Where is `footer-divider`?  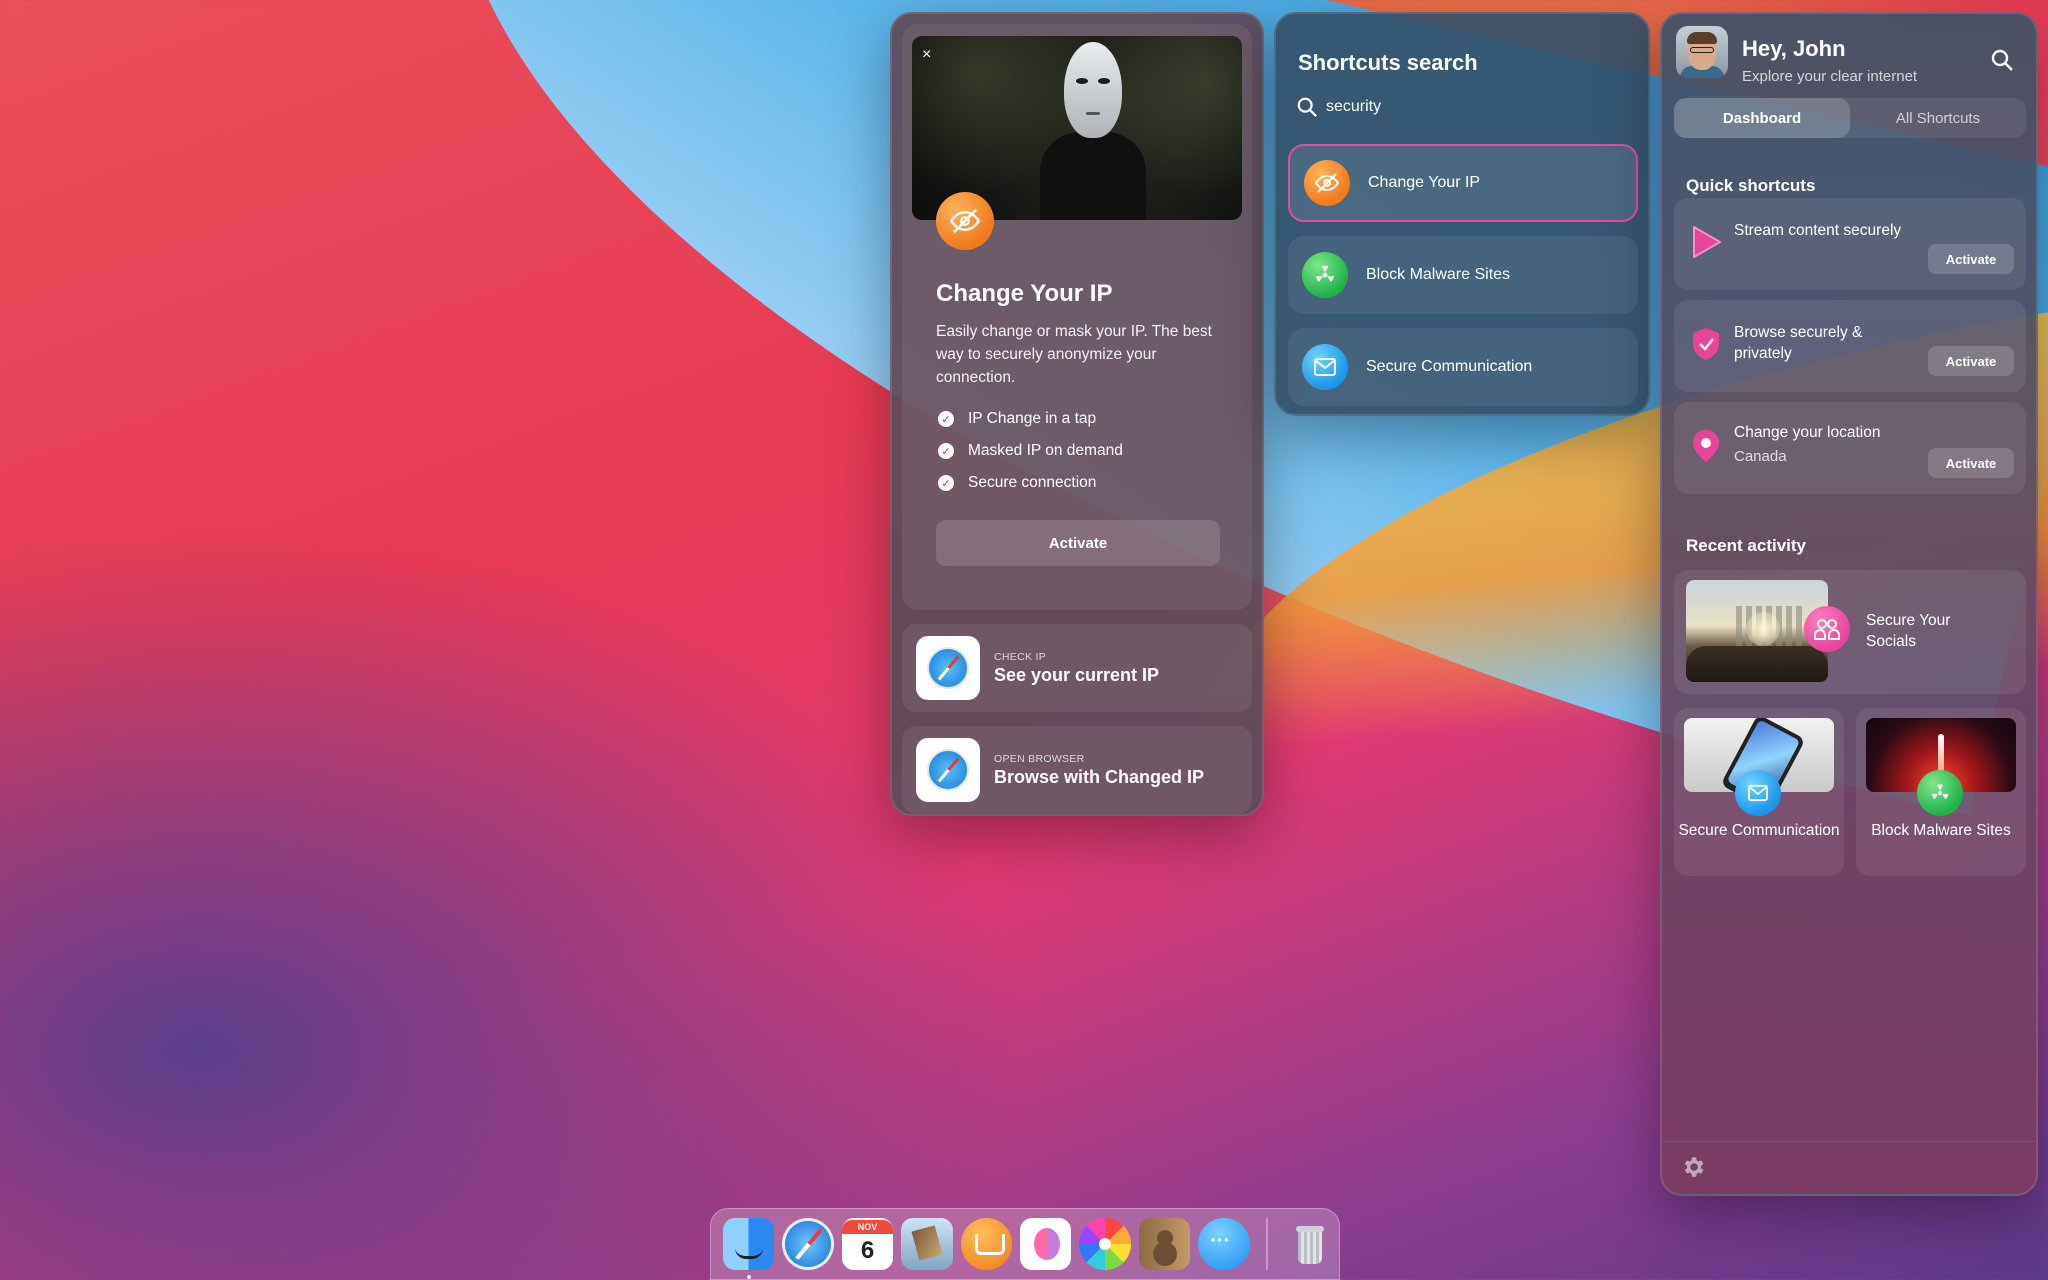 footer-divider is located at coordinates (1849, 1141).